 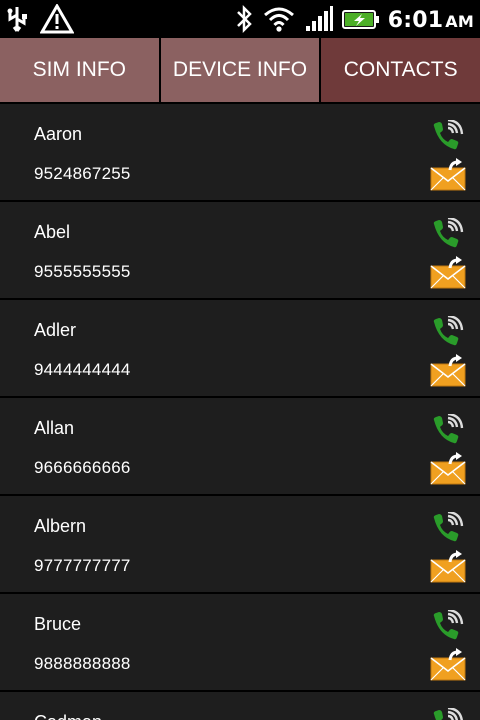 I want to click on battery-icon, so click(x=360, y=21).